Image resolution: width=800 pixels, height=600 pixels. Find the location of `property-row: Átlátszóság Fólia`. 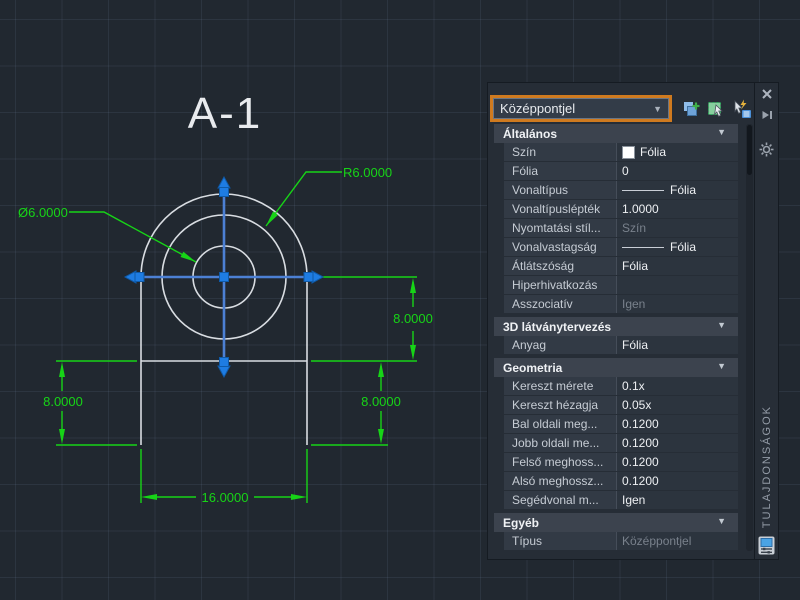

property-row: Átlátszóság Fólia is located at coordinates (621, 266).